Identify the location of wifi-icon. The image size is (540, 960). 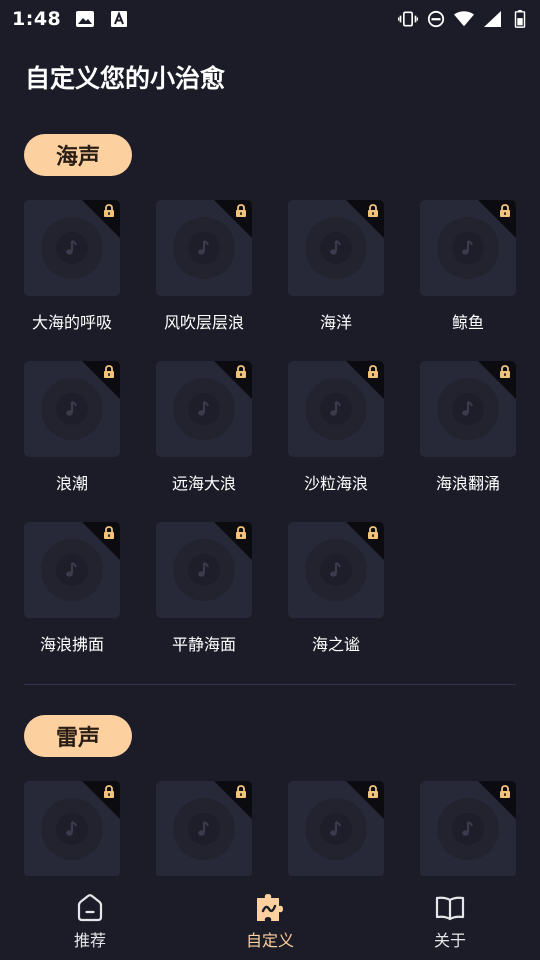
(464, 19).